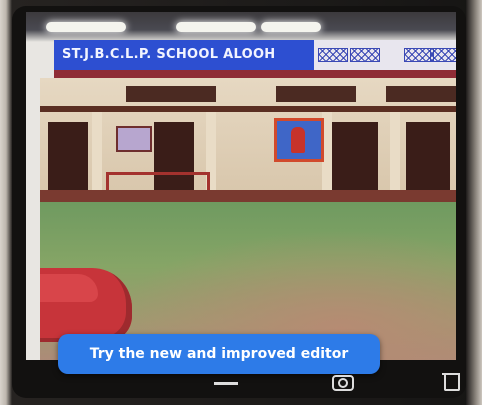 This screenshot has height=405, width=482. What do you see at coordinates (69, 288) in the screenshot?
I see `red-plinth-top` at bounding box center [69, 288].